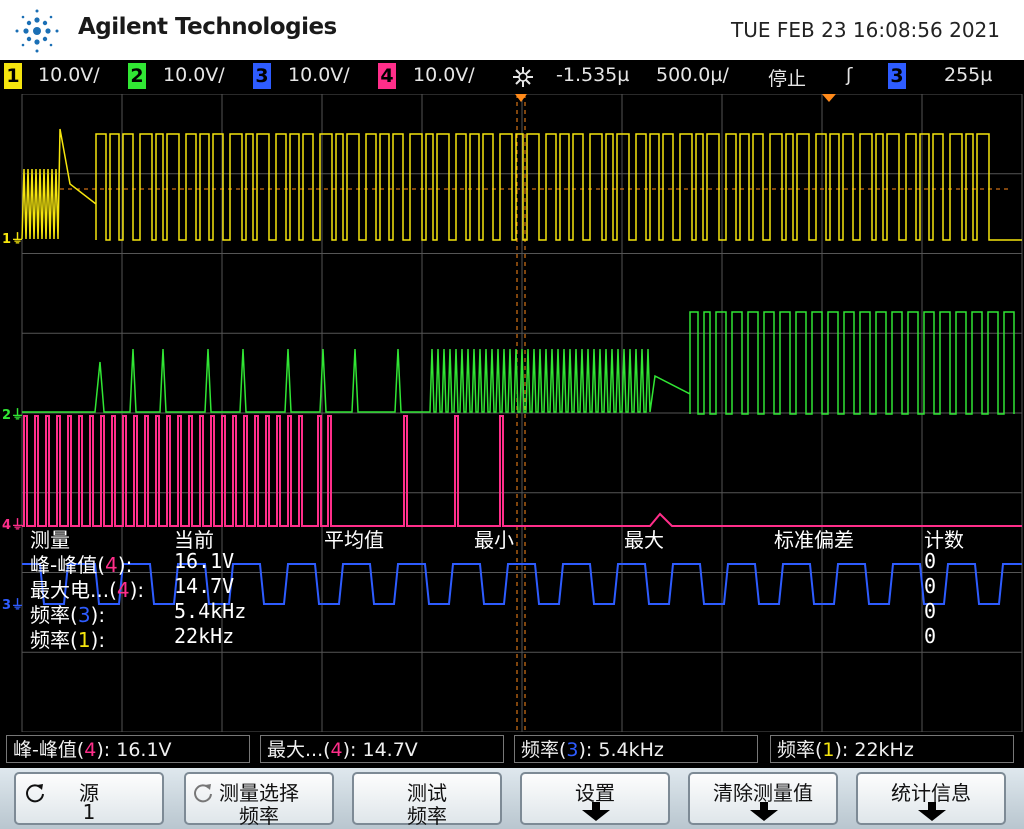  What do you see at coordinates (204, 561) in the screenshot?
I see `meas-row-current: 16.1V` at bounding box center [204, 561].